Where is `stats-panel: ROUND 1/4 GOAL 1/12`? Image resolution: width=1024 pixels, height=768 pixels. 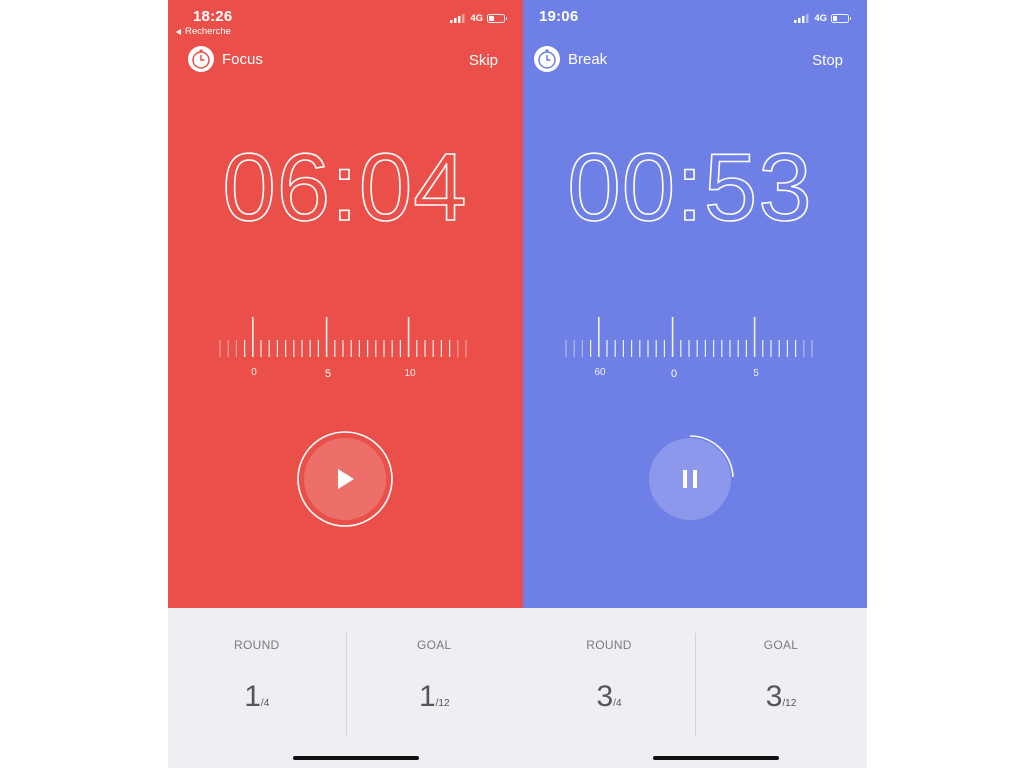
stats-panel: ROUND 1/4 GOAL 1/12 is located at coordinates (345, 688).